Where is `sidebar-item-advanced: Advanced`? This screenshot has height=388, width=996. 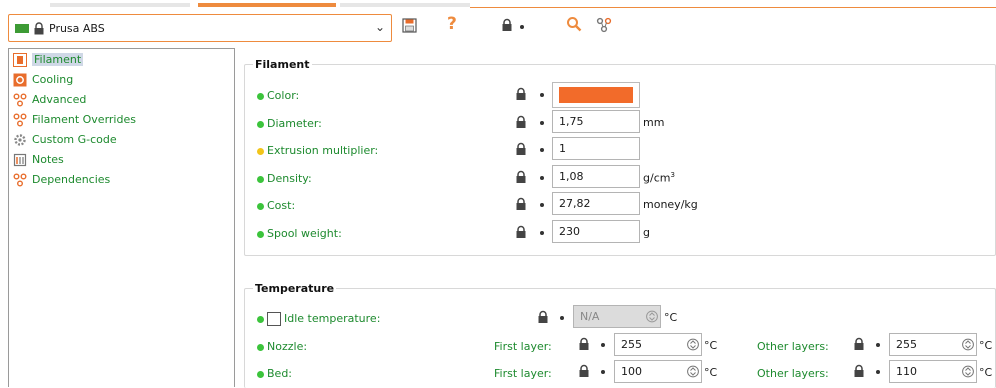
sidebar-item-advanced: Advanced is located at coordinates (49, 100).